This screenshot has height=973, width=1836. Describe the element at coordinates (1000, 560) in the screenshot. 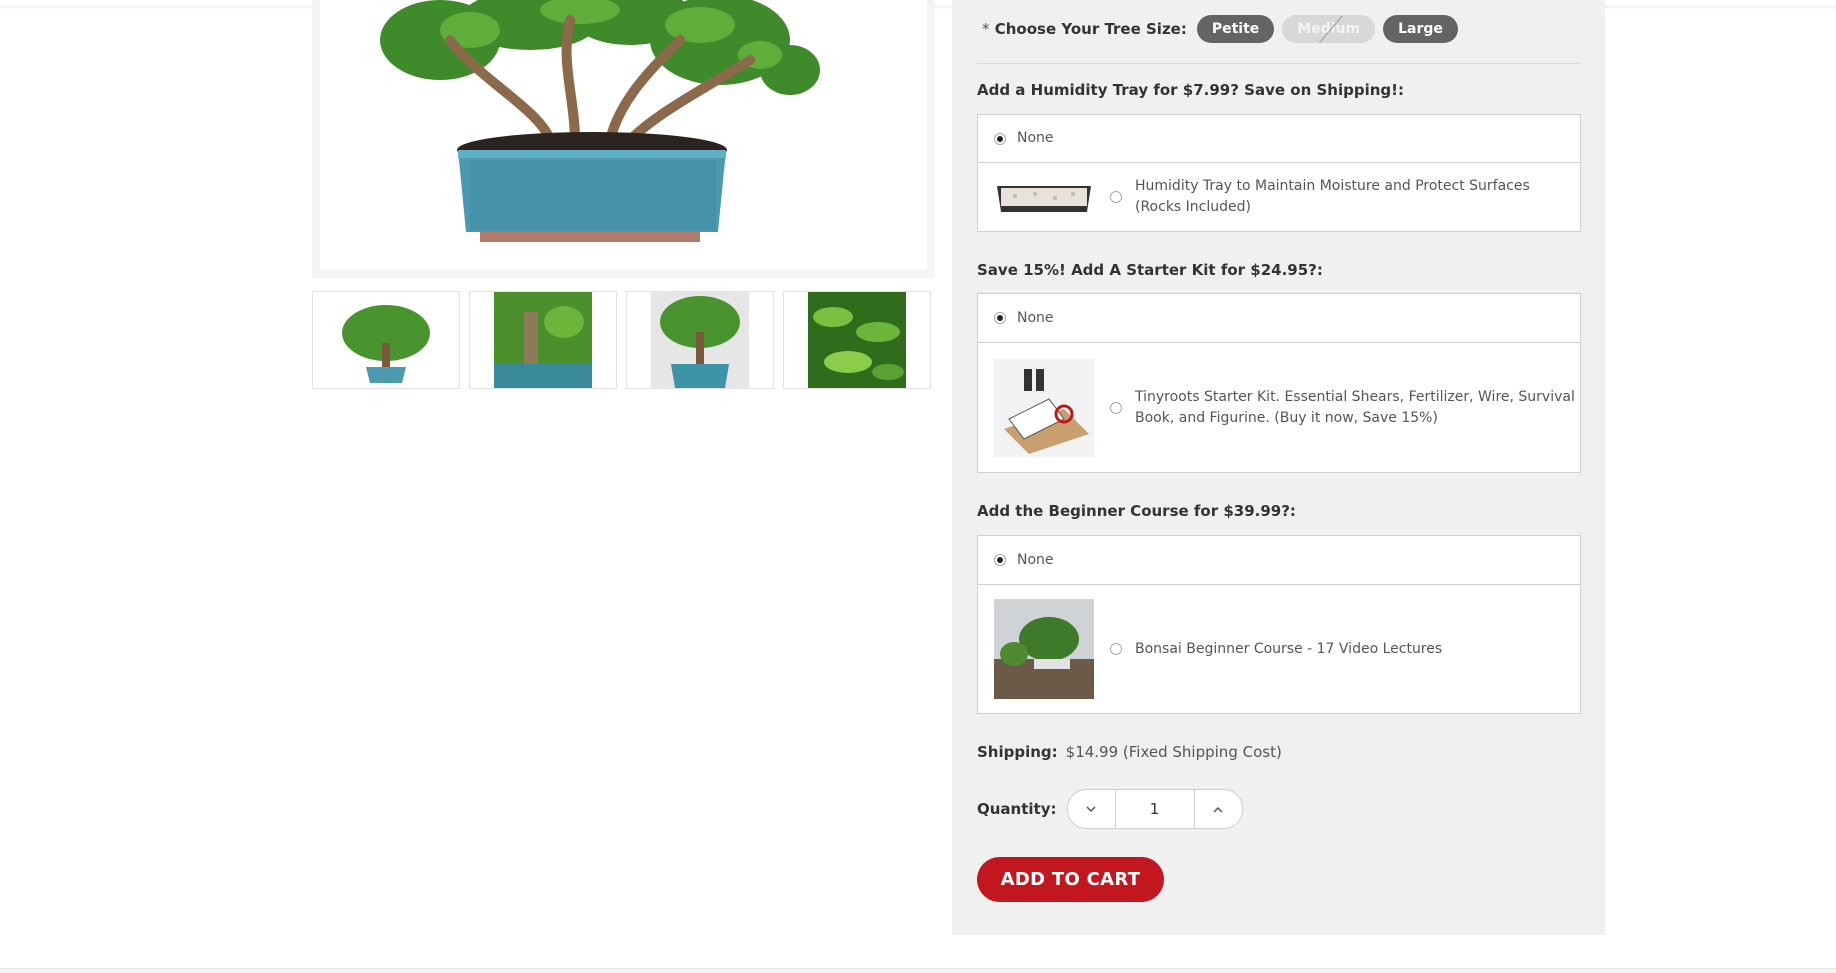

I see `course-none-radio` at that location.